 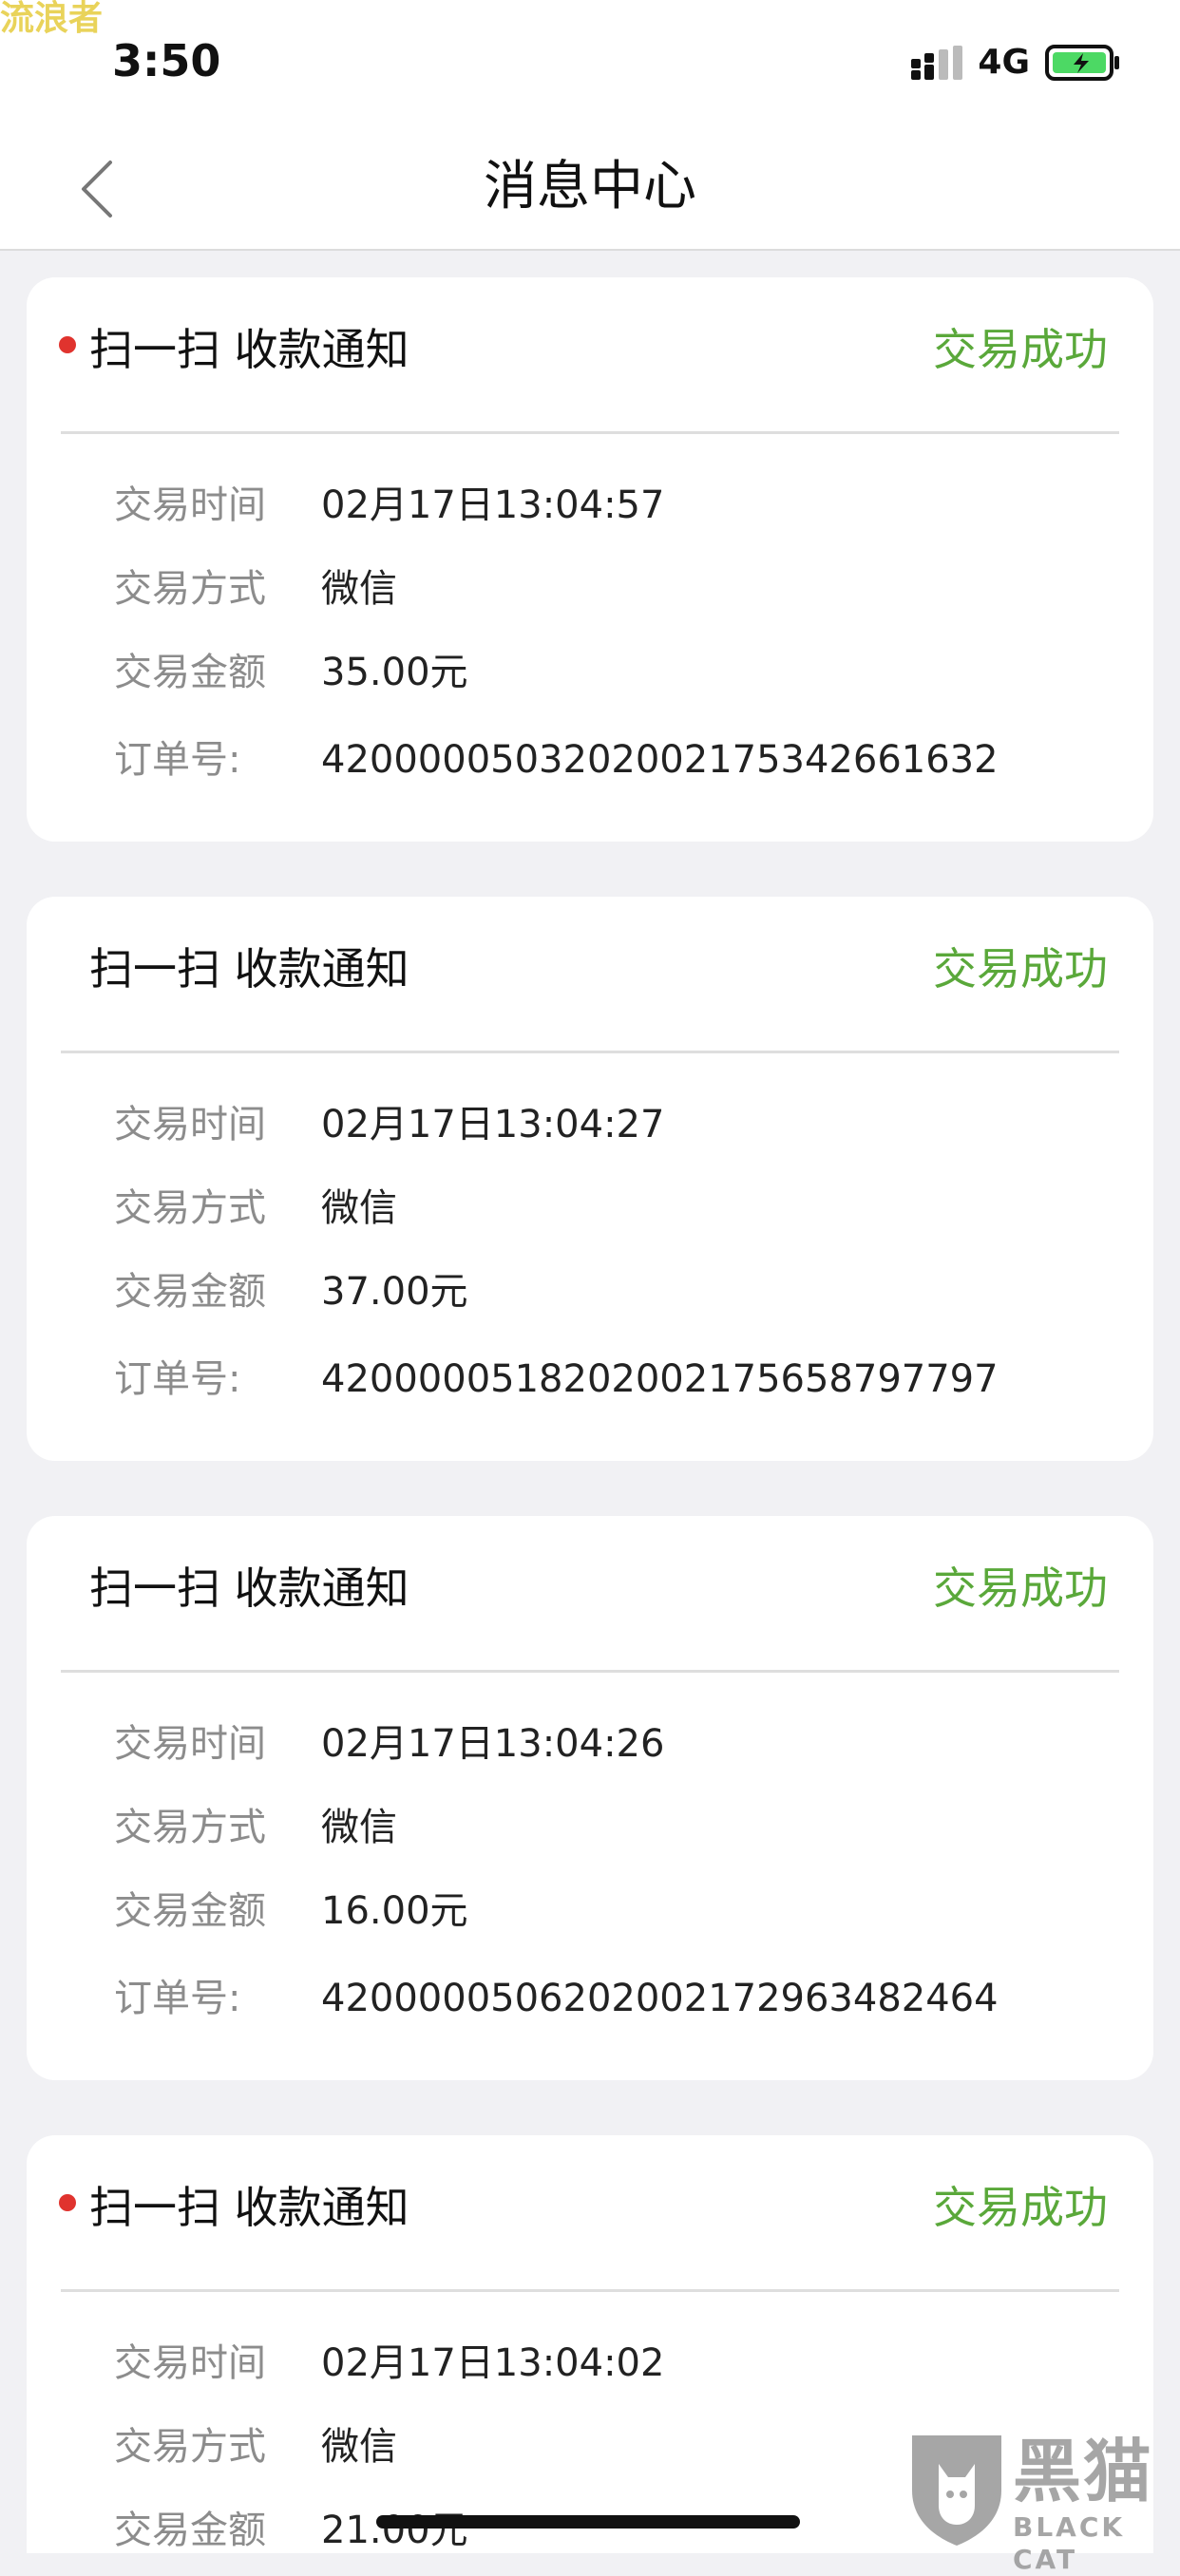 What do you see at coordinates (52, 19) in the screenshot?
I see `watermark-text: 流浪者` at bounding box center [52, 19].